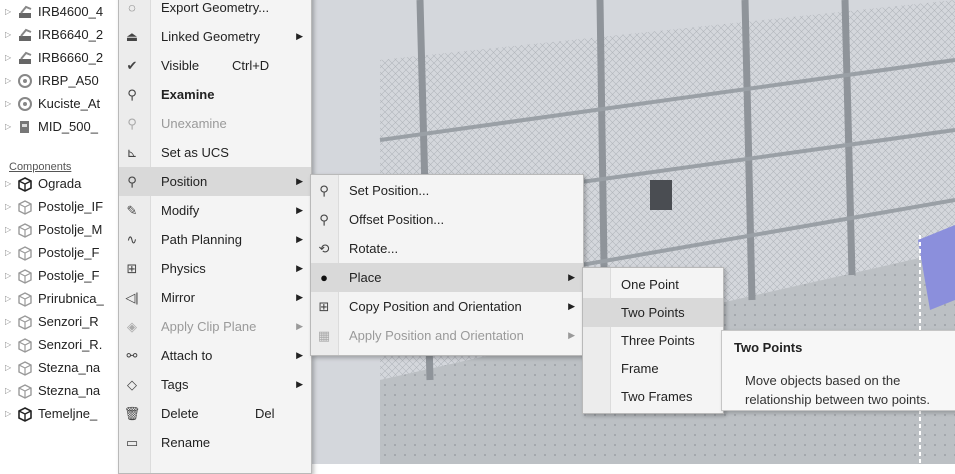 This screenshot has height=474, width=955. Describe the element at coordinates (71, 206) in the screenshot. I see `tree-item-label: Postolje_IF` at that location.